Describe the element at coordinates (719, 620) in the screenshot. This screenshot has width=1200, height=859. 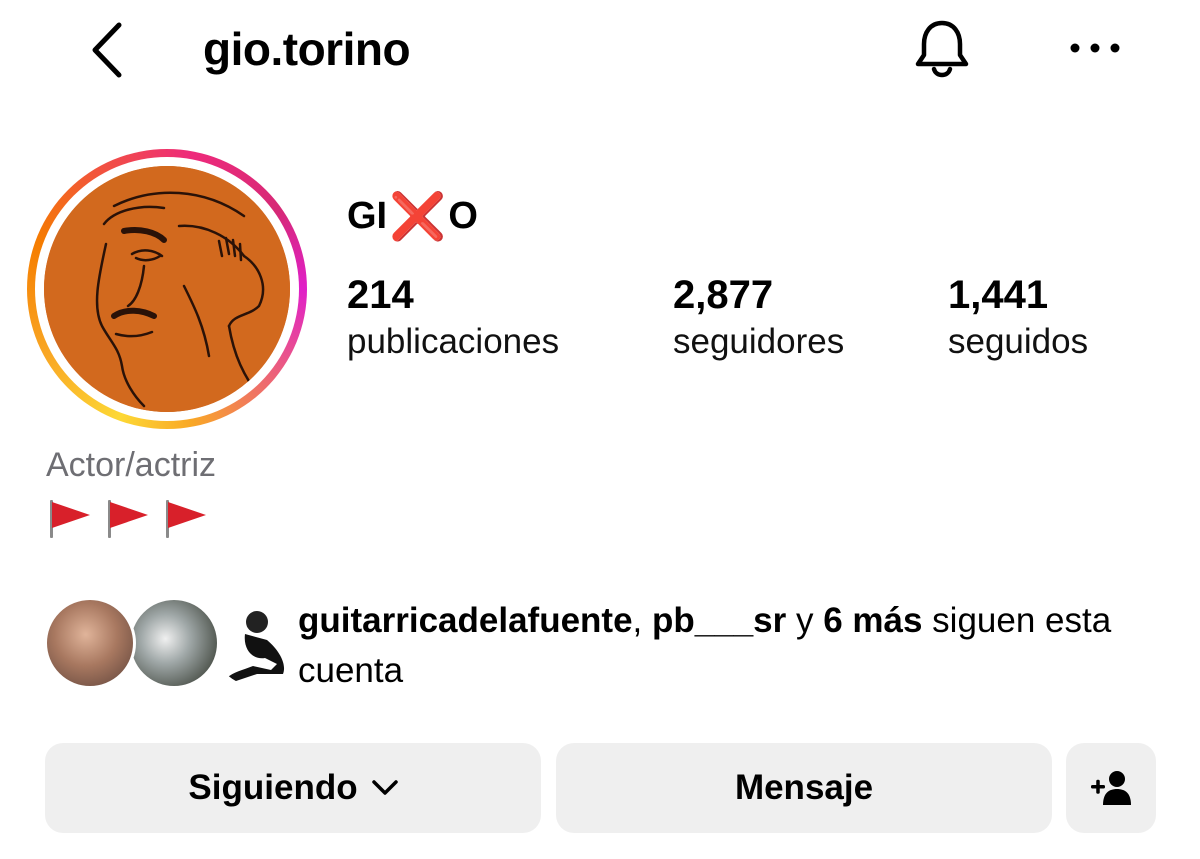
I see `mutual-user-link: pb___sr` at that location.